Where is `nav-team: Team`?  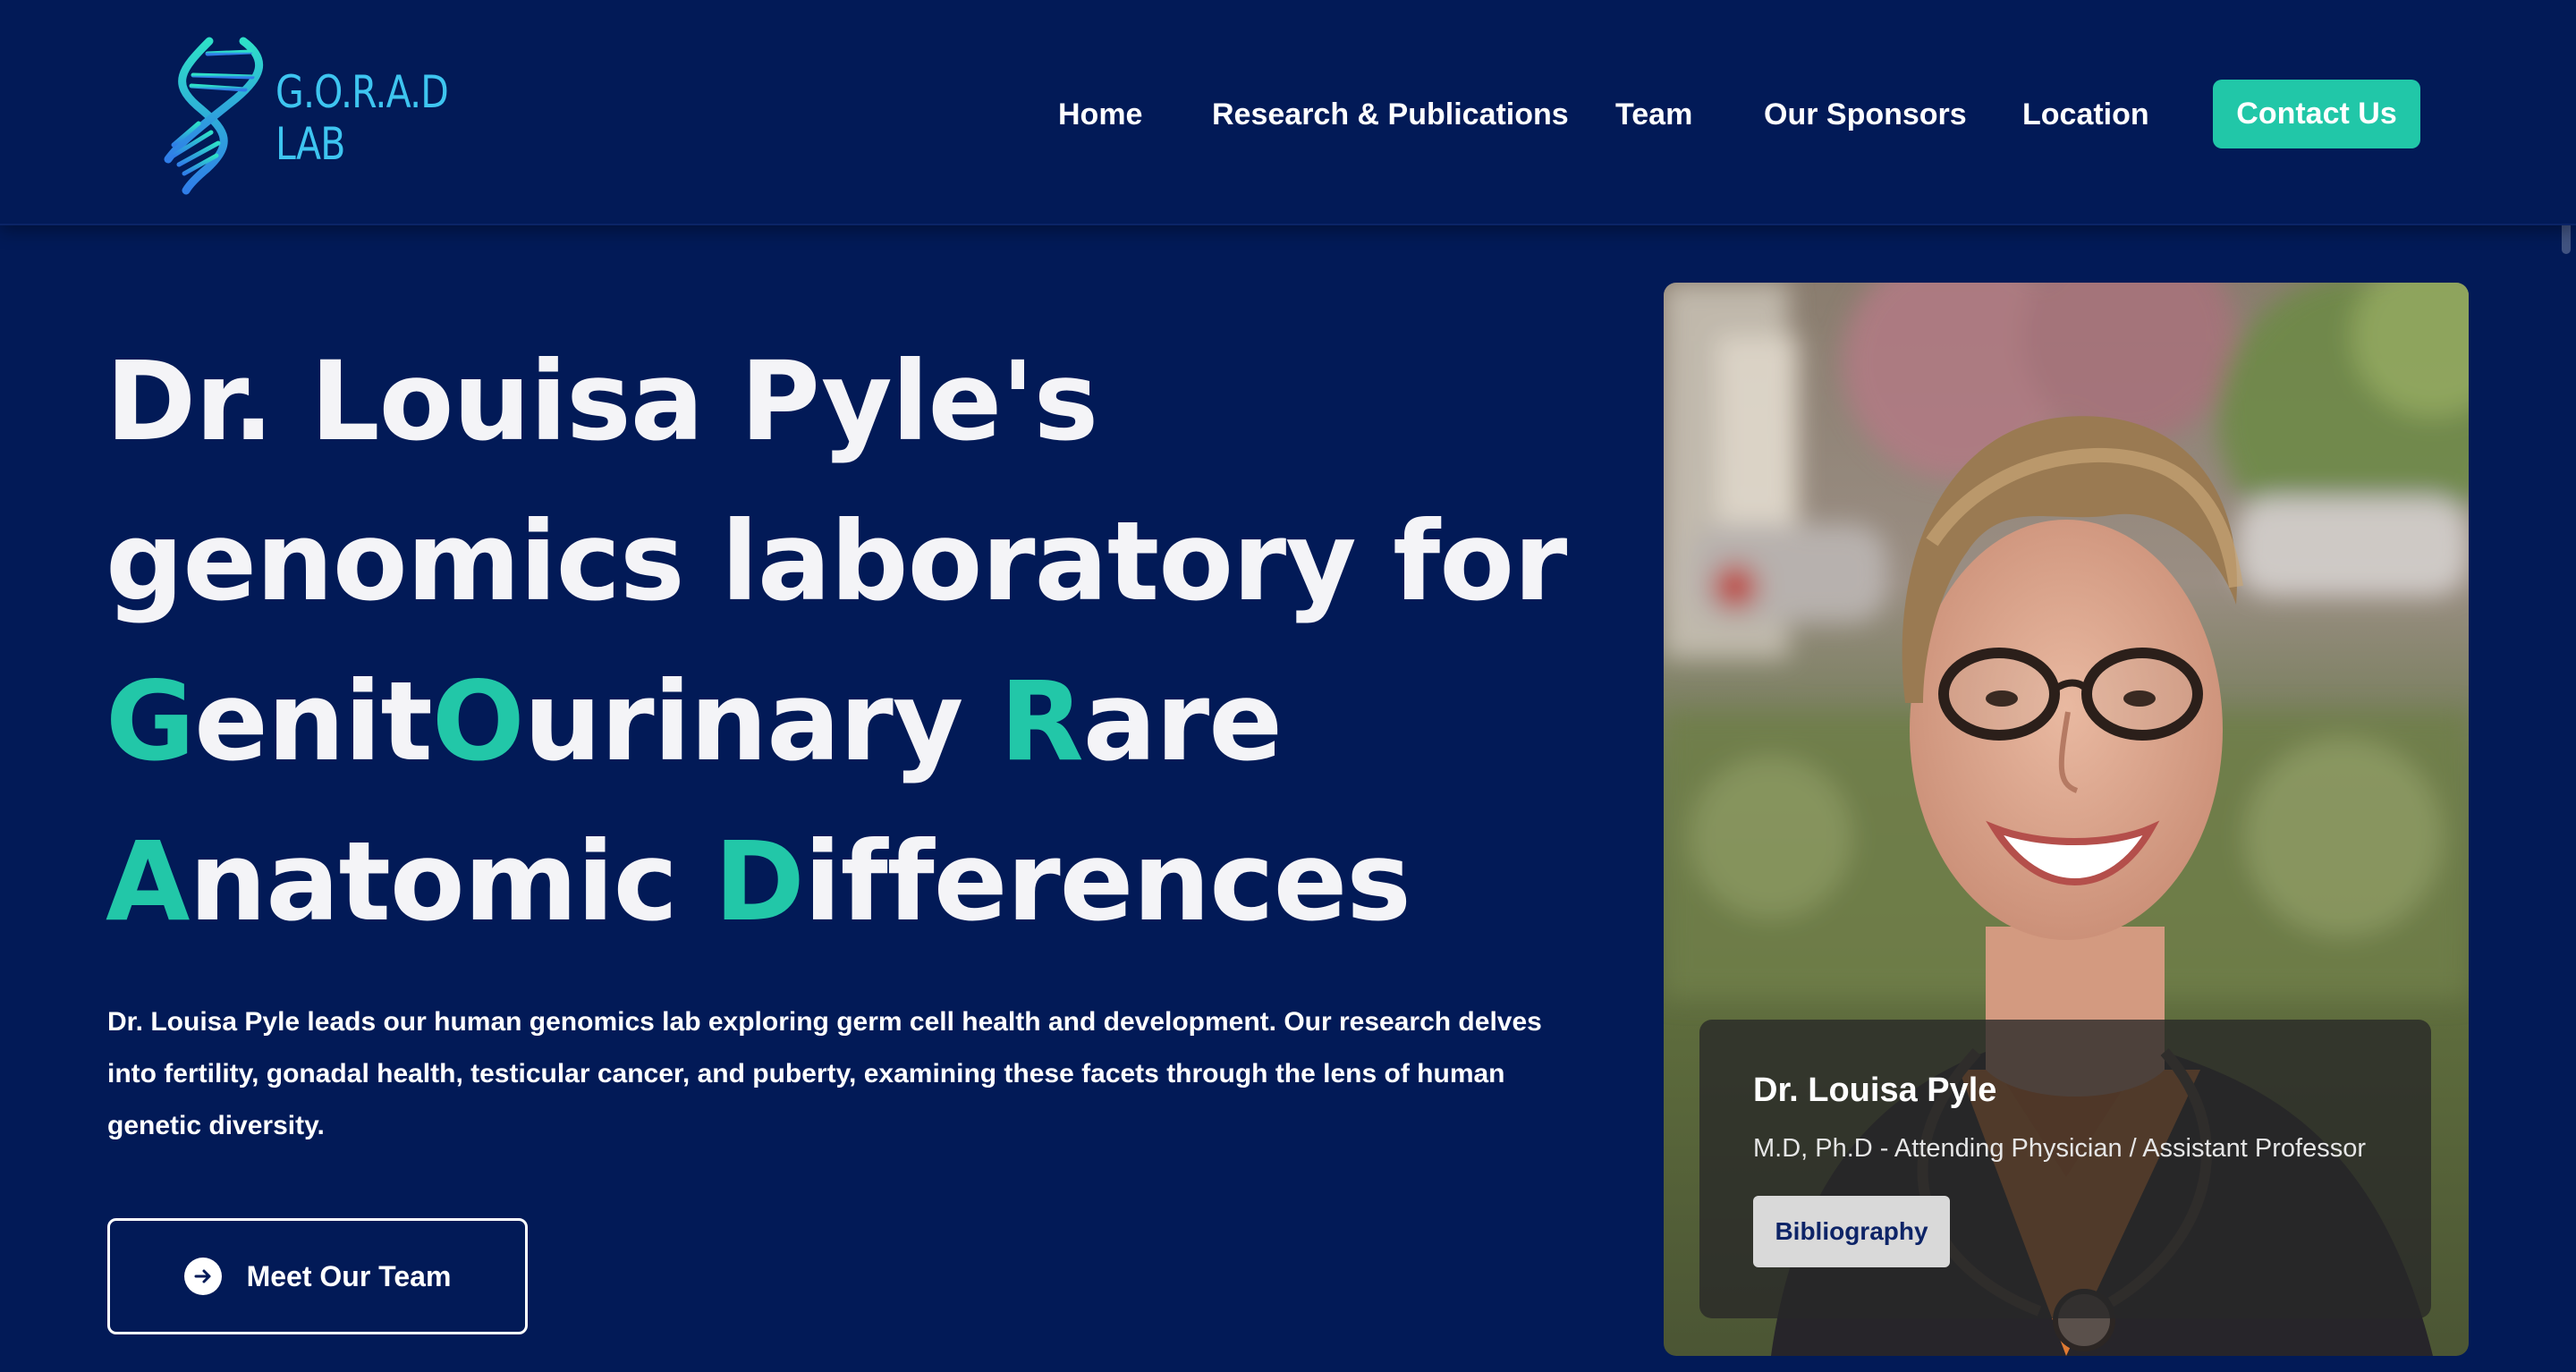
nav-team: Team is located at coordinates (1653, 115).